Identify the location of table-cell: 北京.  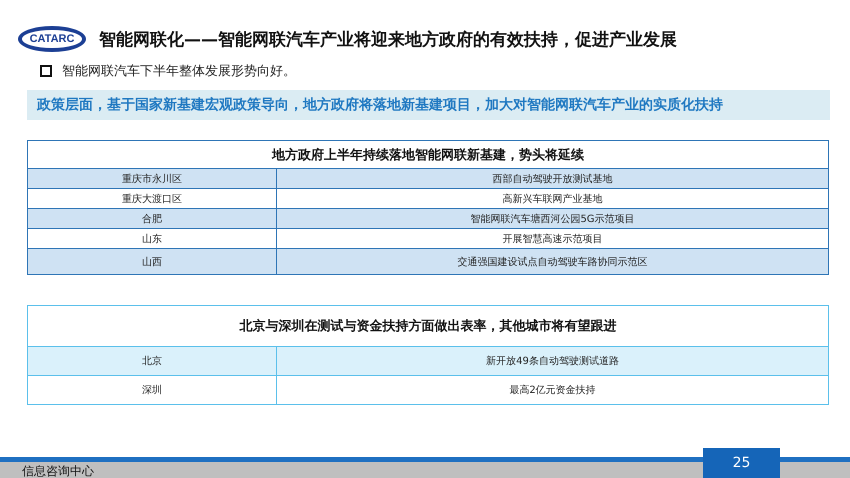
(152, 361).